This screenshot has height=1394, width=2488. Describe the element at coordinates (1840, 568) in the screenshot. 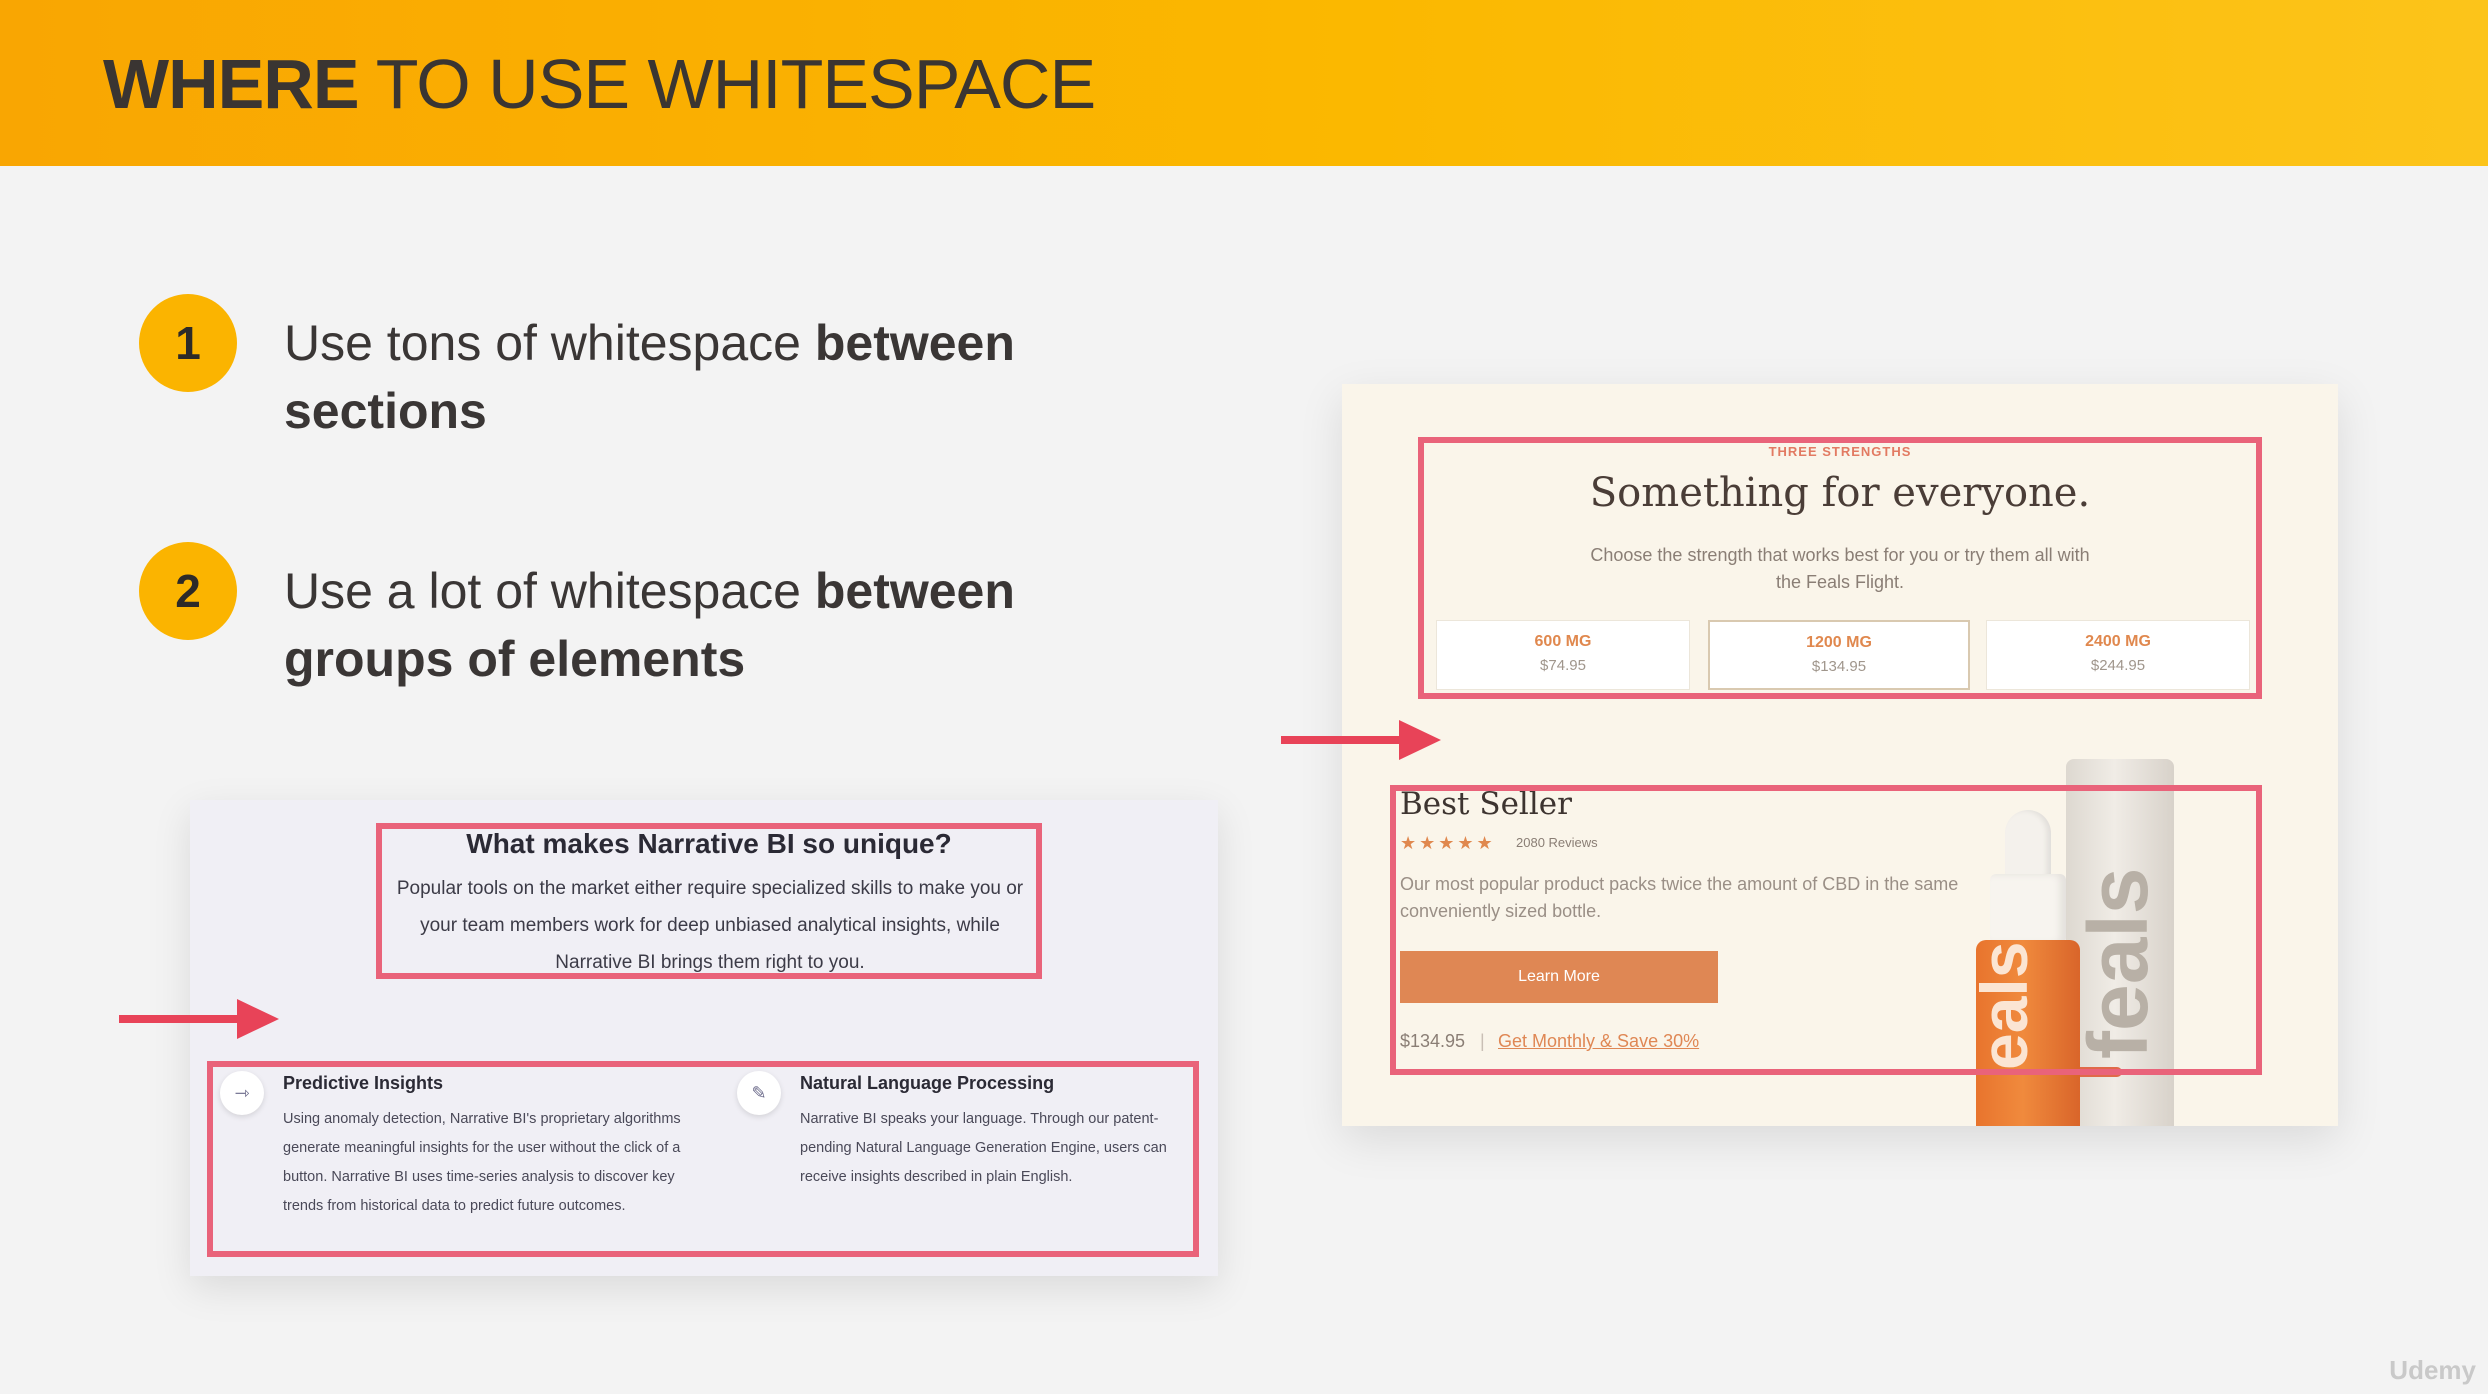

I see `highlight-strengths-section` at that location.